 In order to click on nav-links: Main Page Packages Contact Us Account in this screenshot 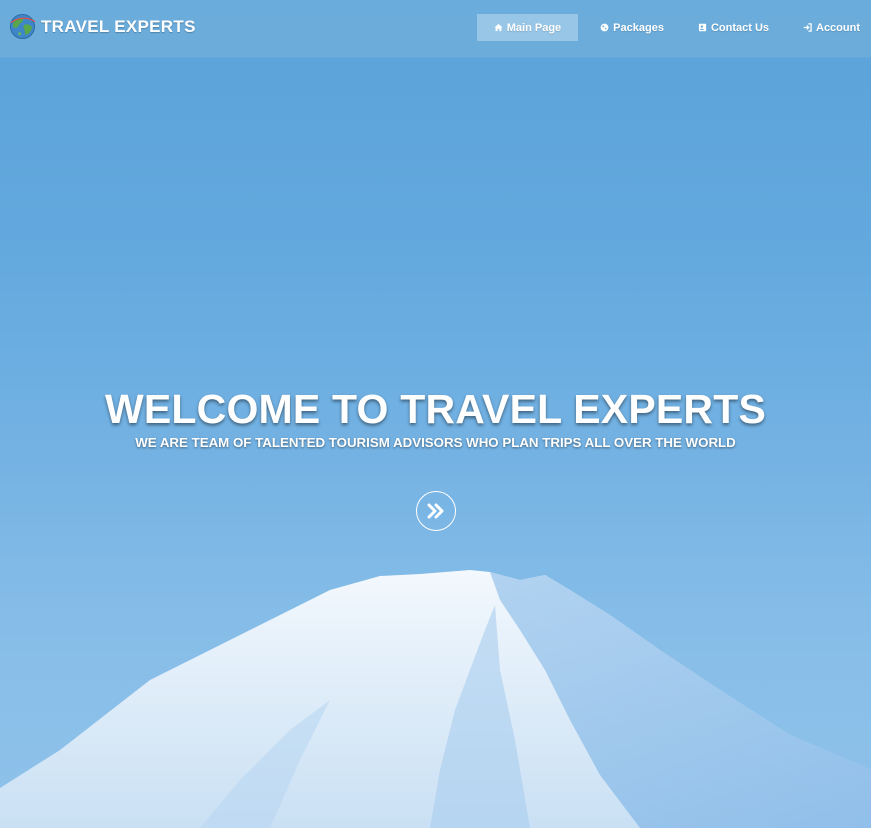, I will do `click(669, 27)`.